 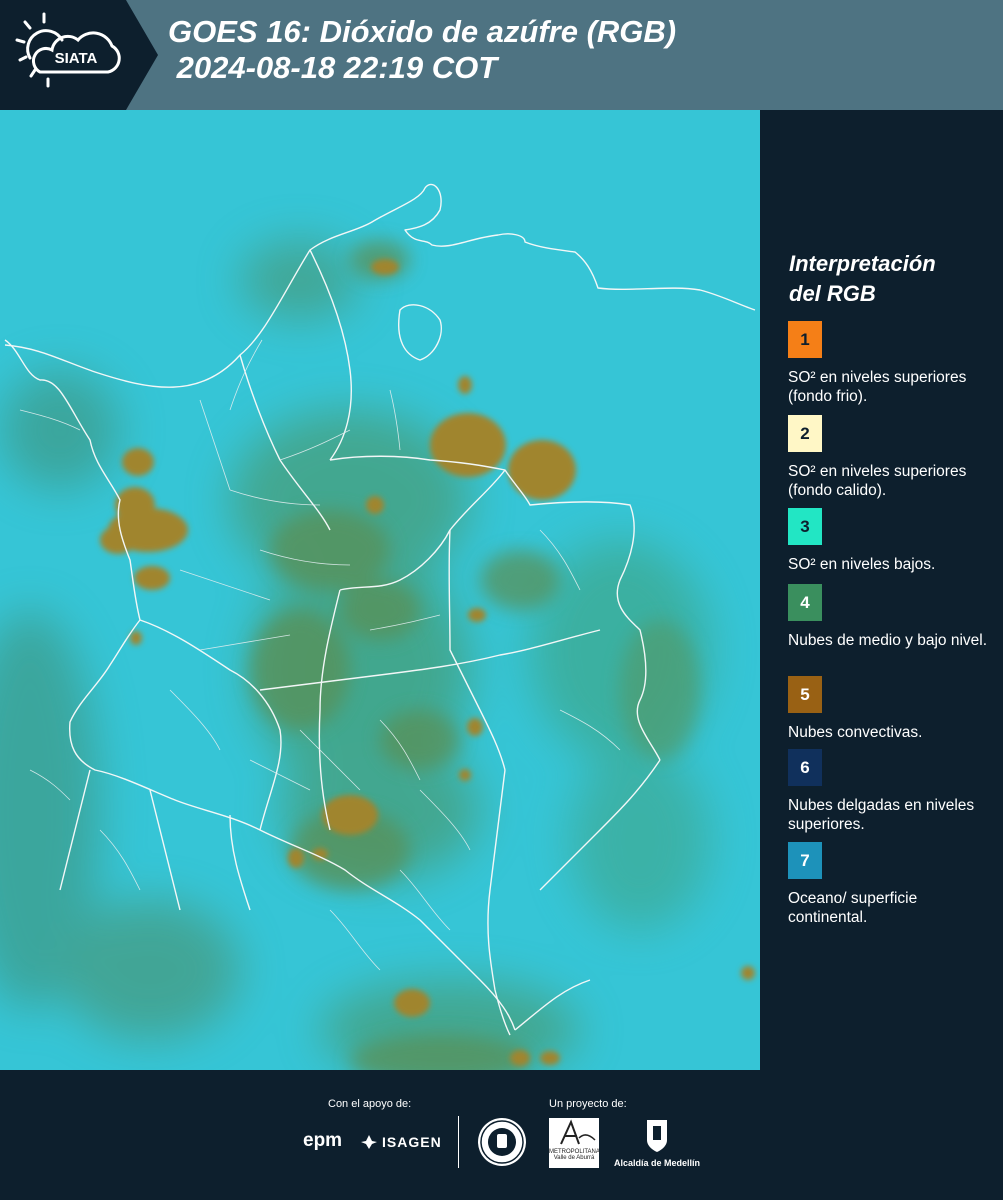 What do you see at coordinates (657, 1163) in the screenshot?
I see `alcaldia-name: Alcaldía de Medellín` at bounding box center [657, 1163].